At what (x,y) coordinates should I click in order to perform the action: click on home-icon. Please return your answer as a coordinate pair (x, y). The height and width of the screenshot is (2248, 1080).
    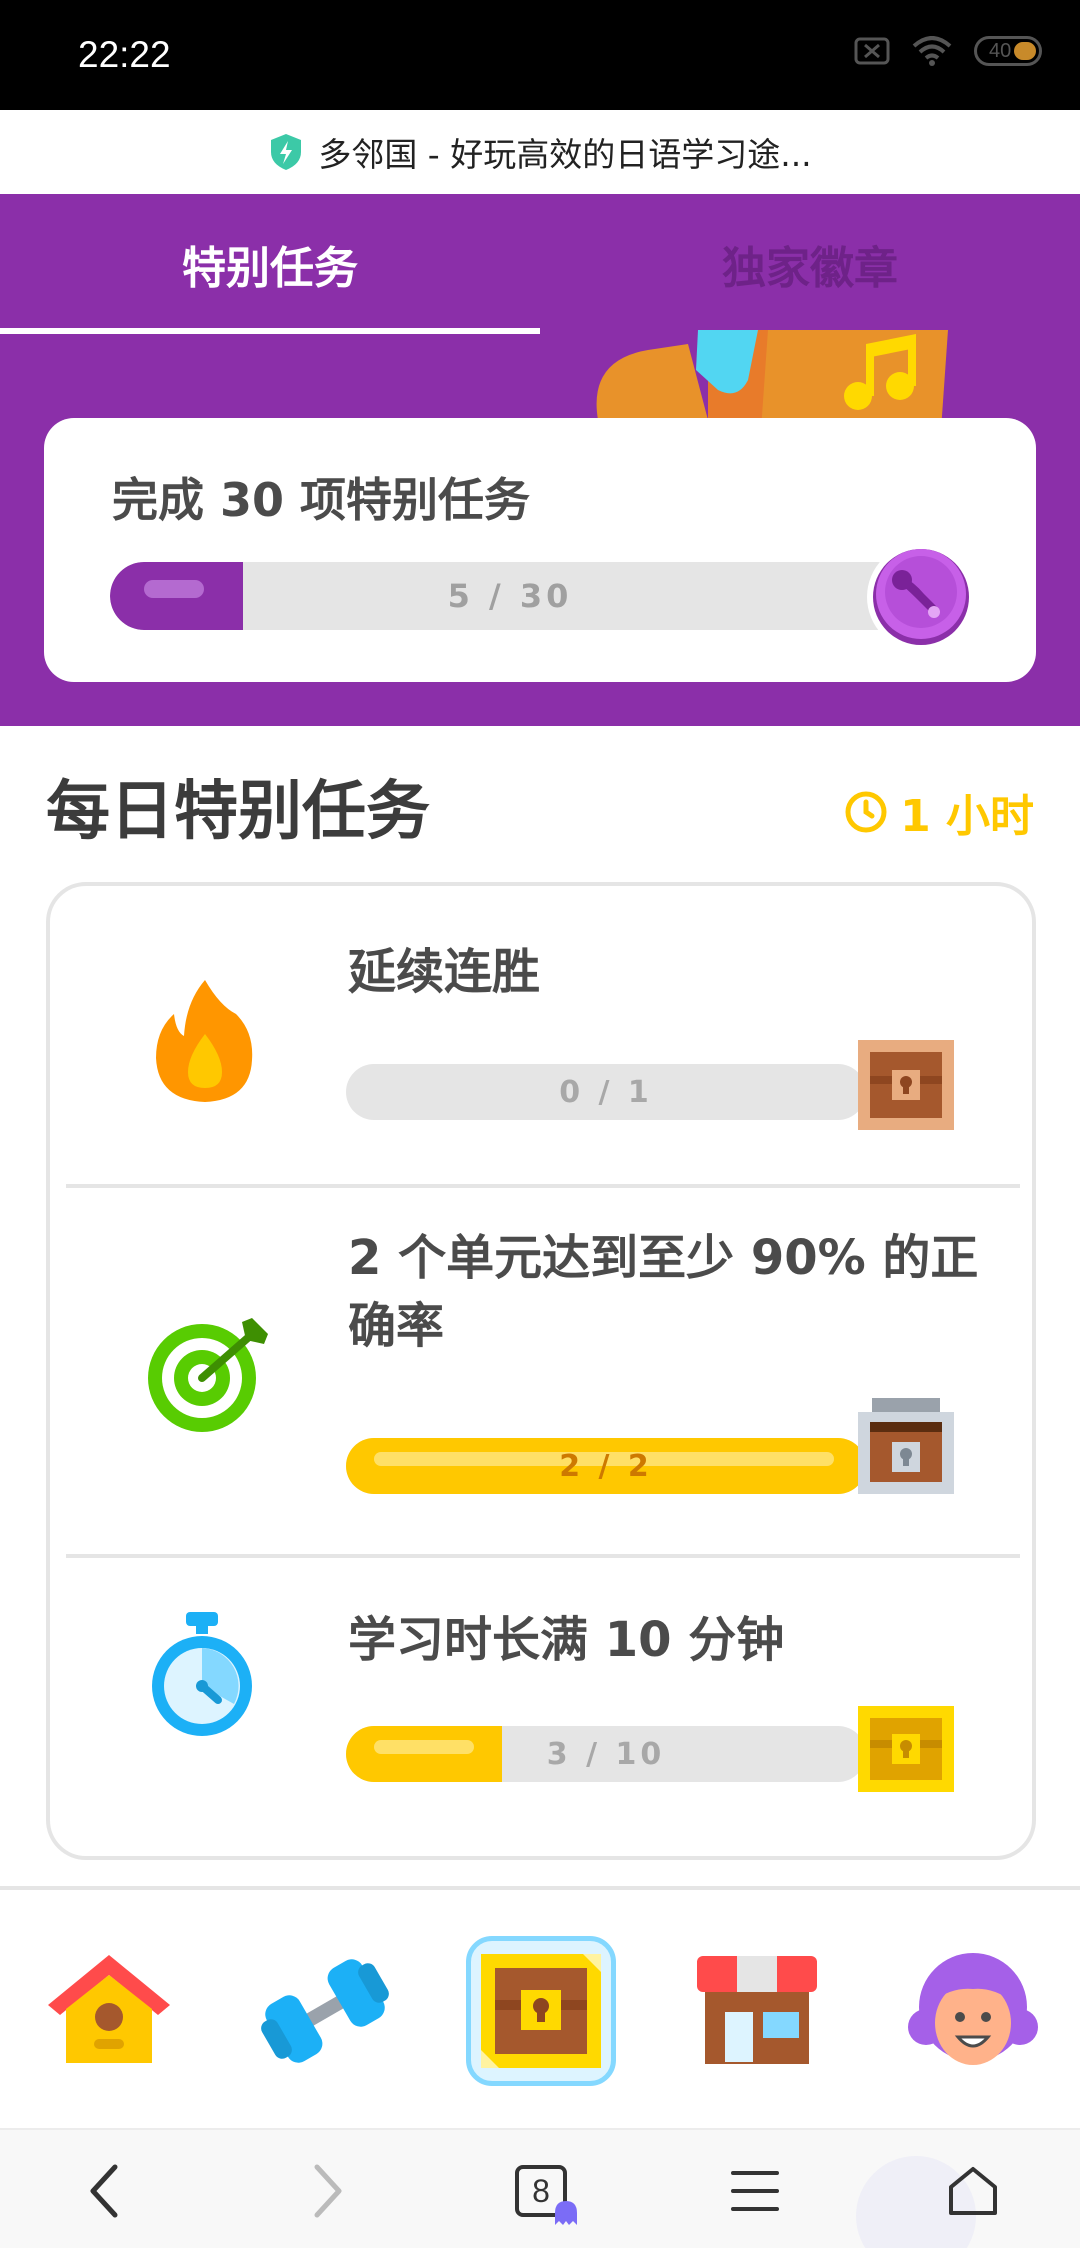
    Looking at the image, I should click on (109, 2009).